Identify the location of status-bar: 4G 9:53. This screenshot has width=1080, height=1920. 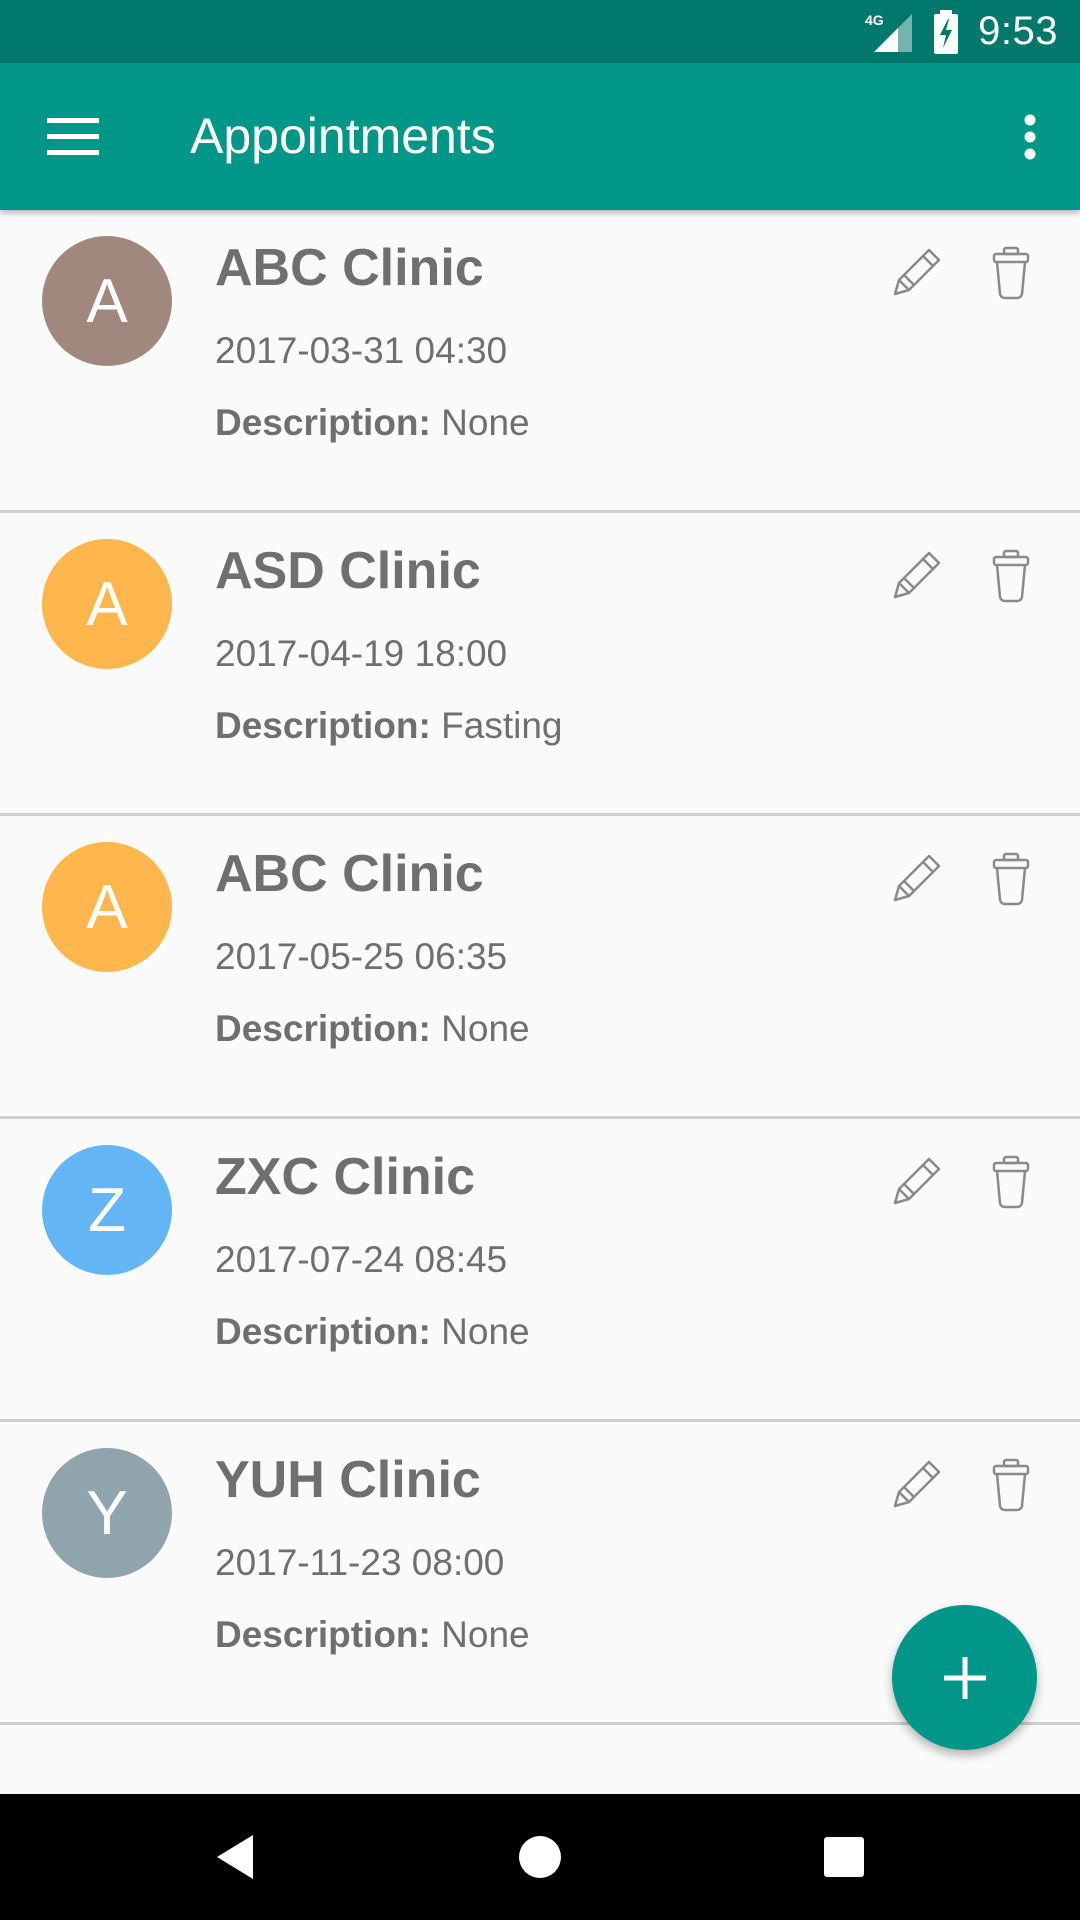
(540, 31).